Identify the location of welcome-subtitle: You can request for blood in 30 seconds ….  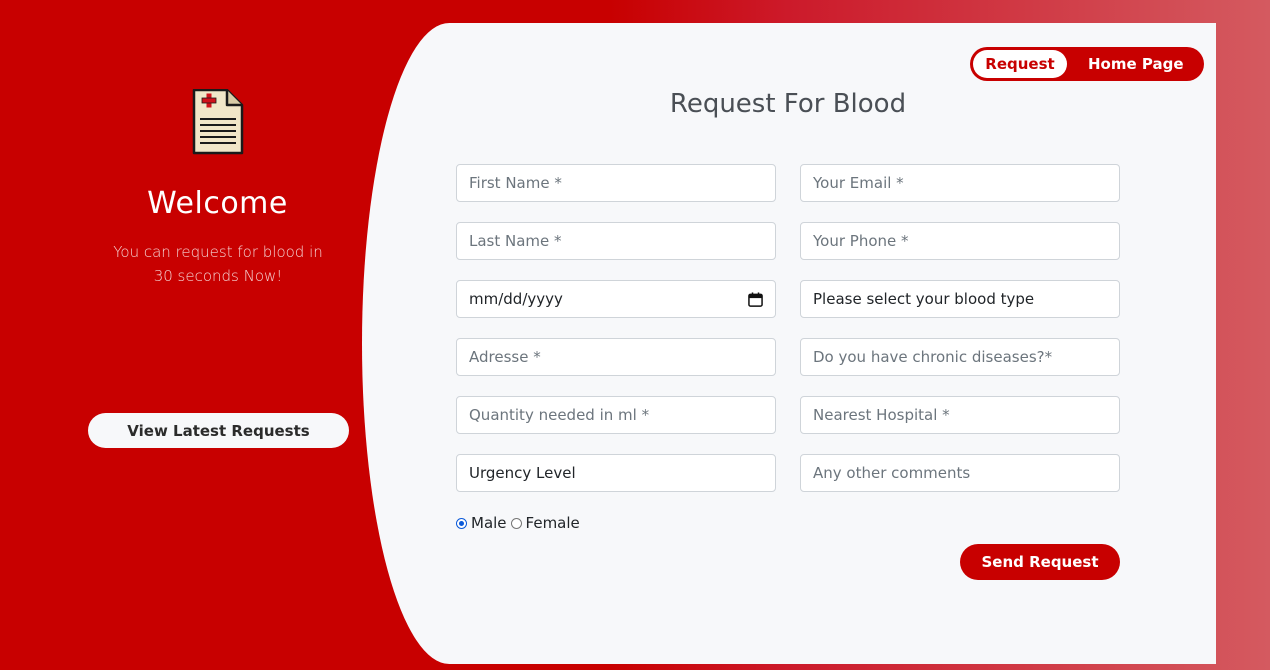
(218, 264).